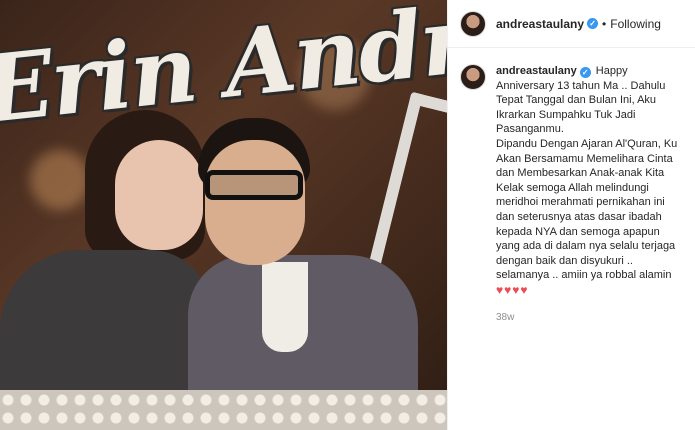  I want to click on post-header: andreastaulany ✓ • Following, so click(571, 24).